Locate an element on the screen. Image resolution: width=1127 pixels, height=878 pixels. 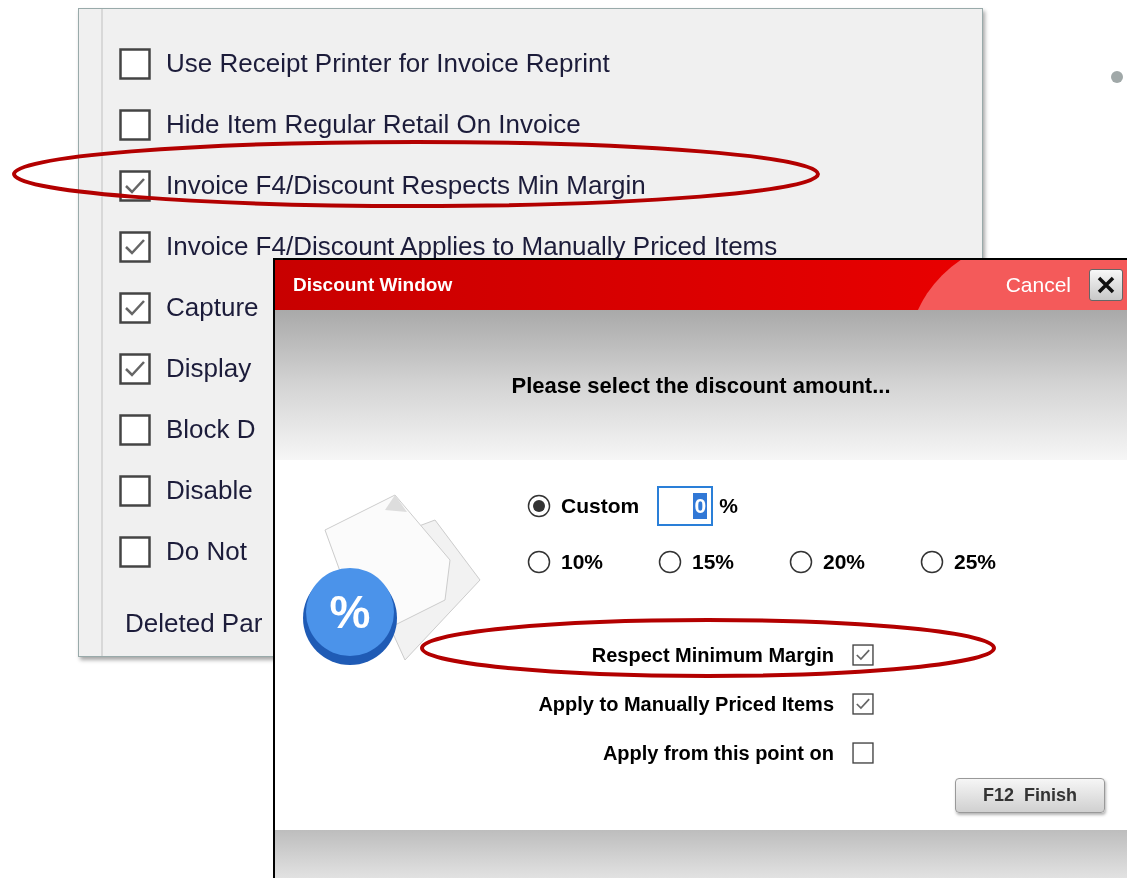
preset-label: 15% is located at coordinates (713, 562).